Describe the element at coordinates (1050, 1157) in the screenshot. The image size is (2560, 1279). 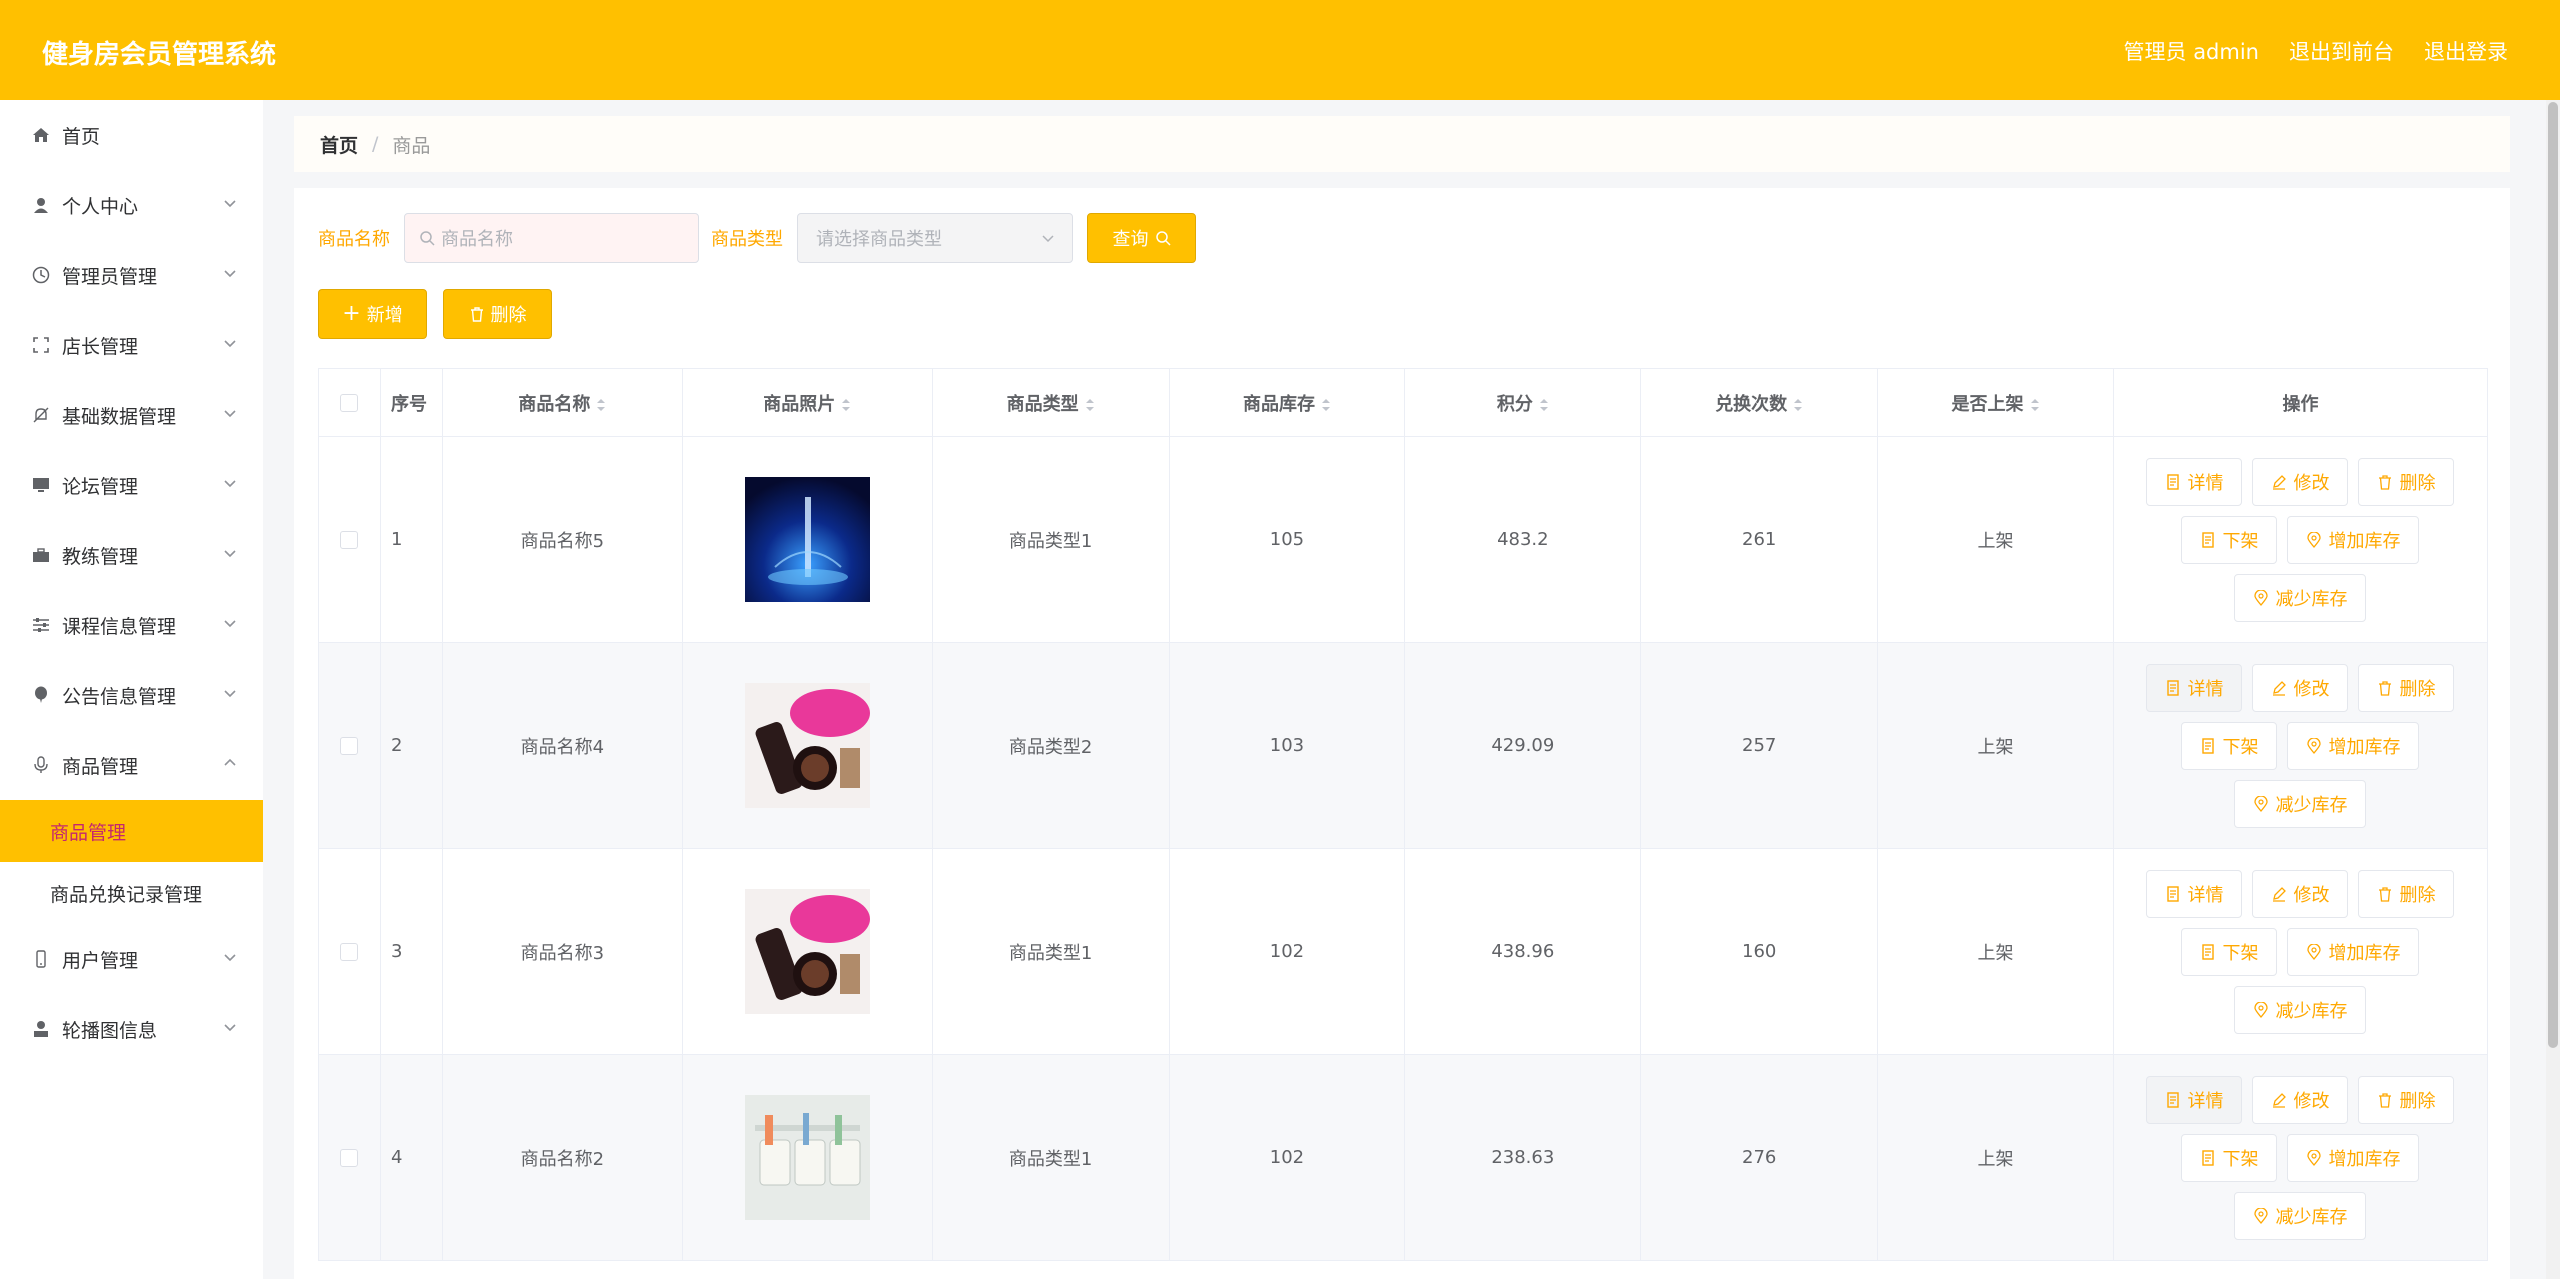
I see `cell-type: 商品类型1` at that location.